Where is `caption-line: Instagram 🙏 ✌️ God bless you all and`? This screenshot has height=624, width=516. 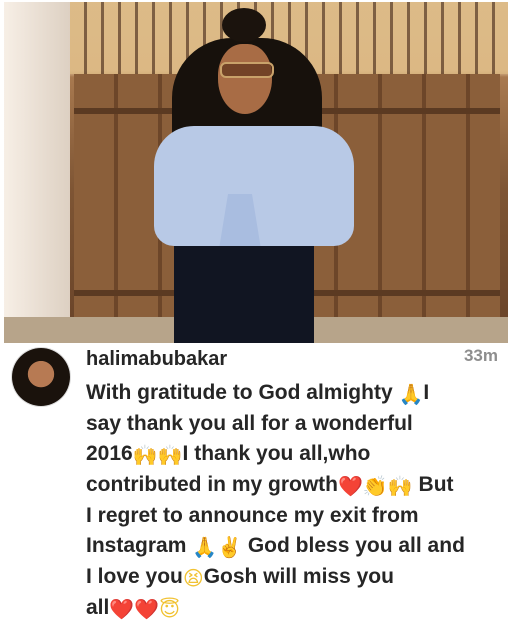 caption-line: Instagram 🙏 ✌️ God bless you all and is located at coordinates (291, 546).